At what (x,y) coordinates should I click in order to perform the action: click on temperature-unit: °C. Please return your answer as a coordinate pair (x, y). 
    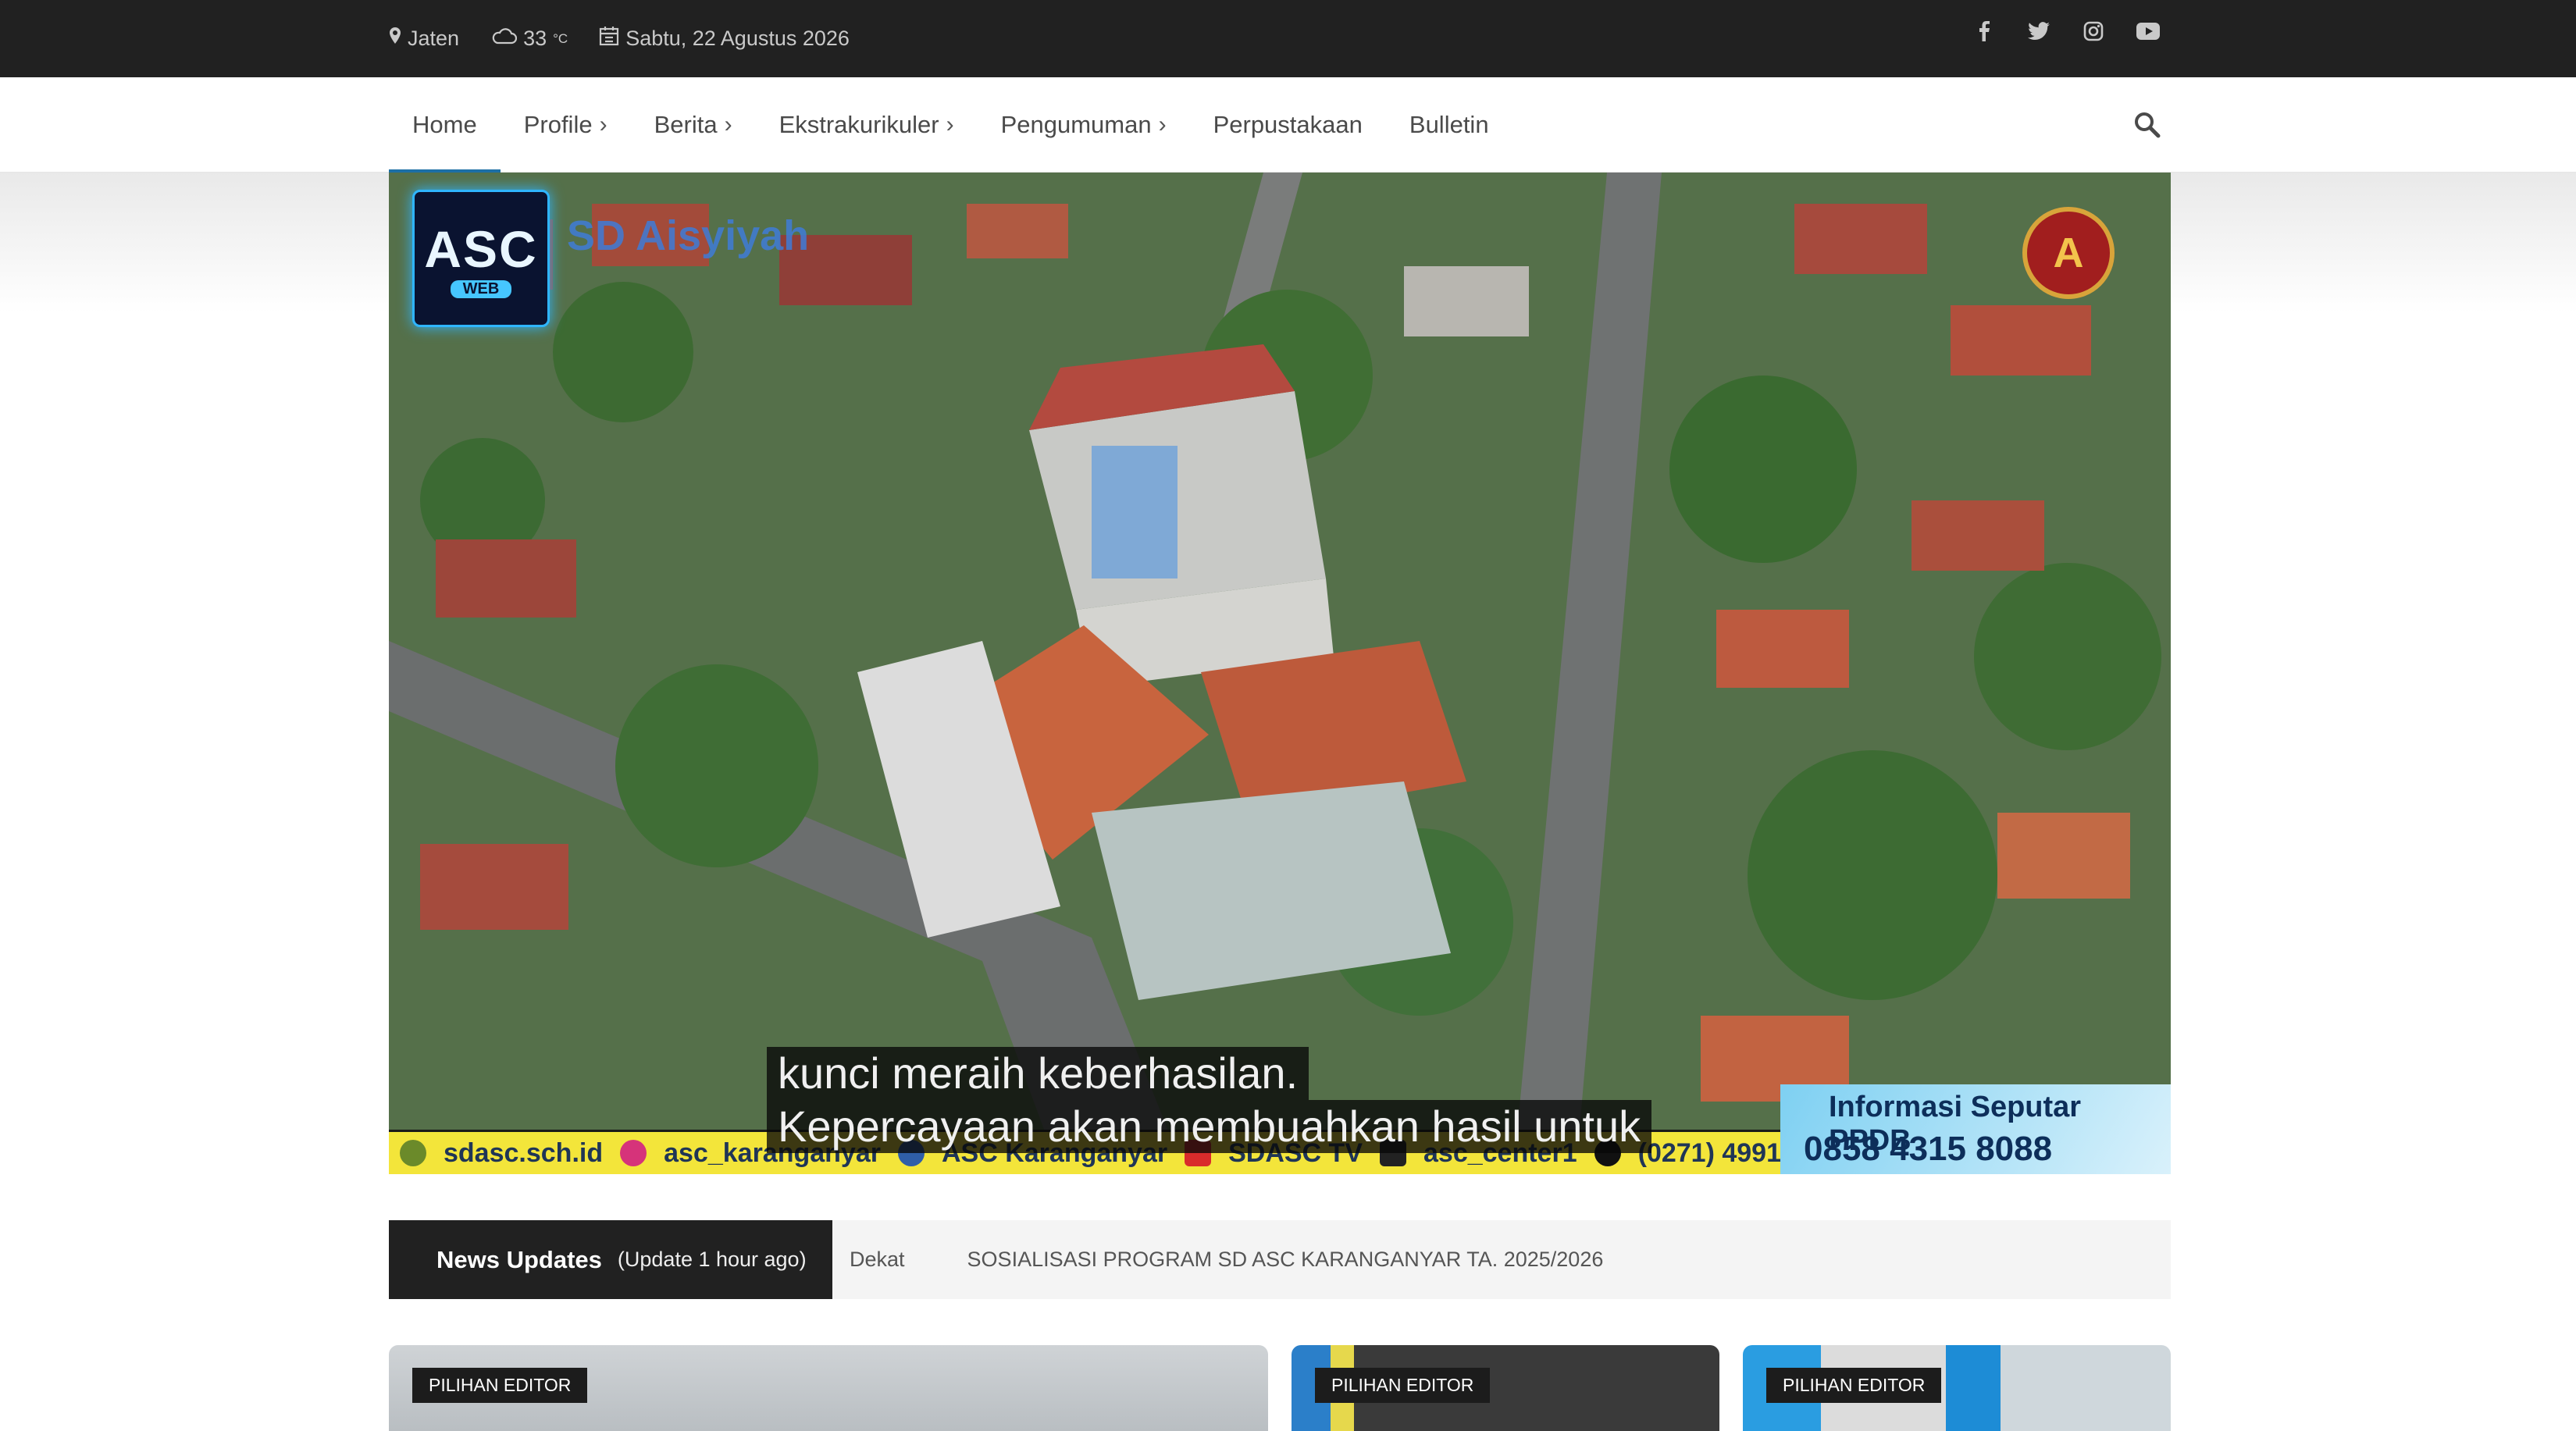
    Looking at the image, I should click on (560, 38).